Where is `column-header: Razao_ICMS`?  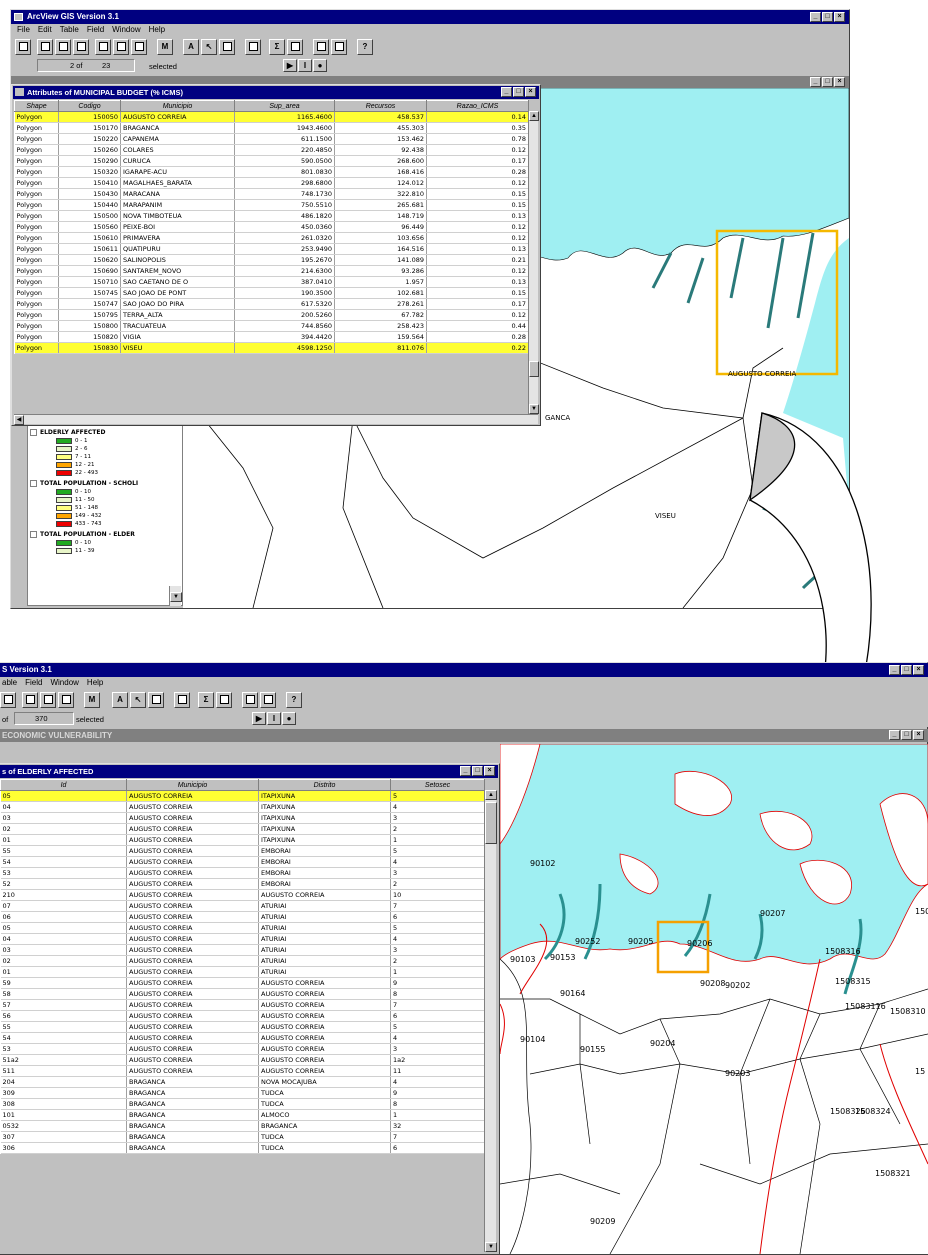
column-header: Razao_ICMS is located at coordinates (477, 106).